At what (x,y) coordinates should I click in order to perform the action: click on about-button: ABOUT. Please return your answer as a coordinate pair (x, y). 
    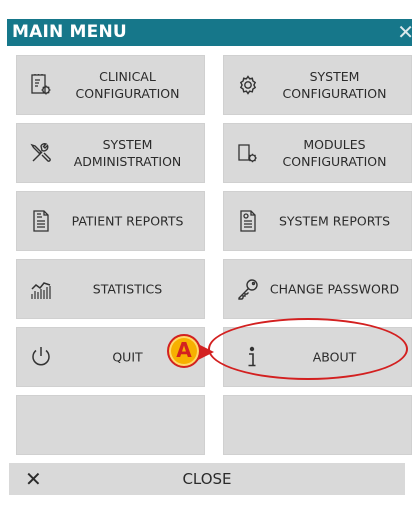
    Looking at the image, I should click on (317, 357).